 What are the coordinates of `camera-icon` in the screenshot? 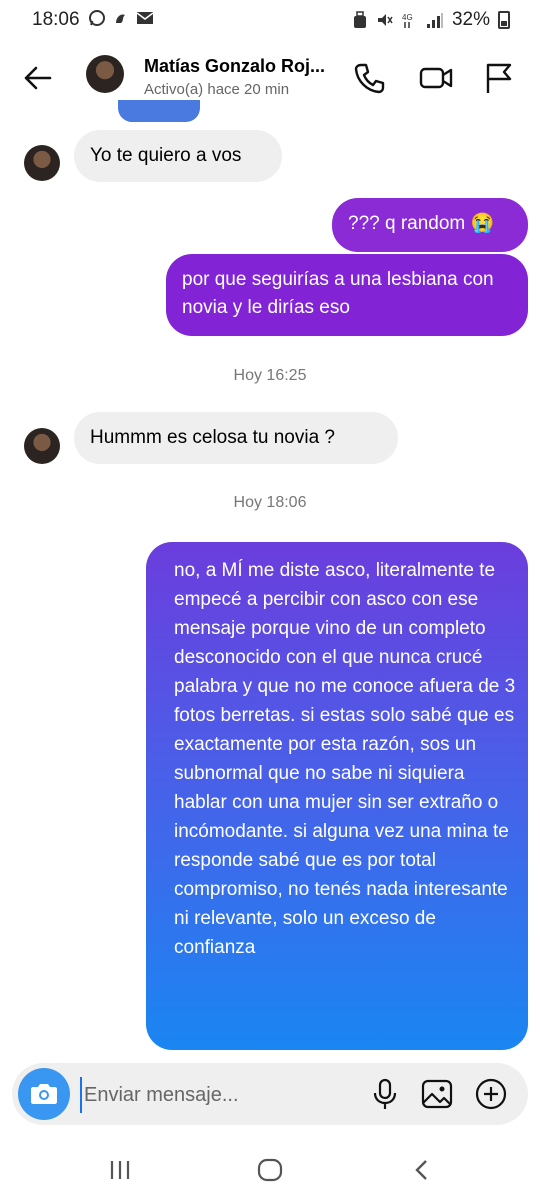 It's located at (44, 1094).